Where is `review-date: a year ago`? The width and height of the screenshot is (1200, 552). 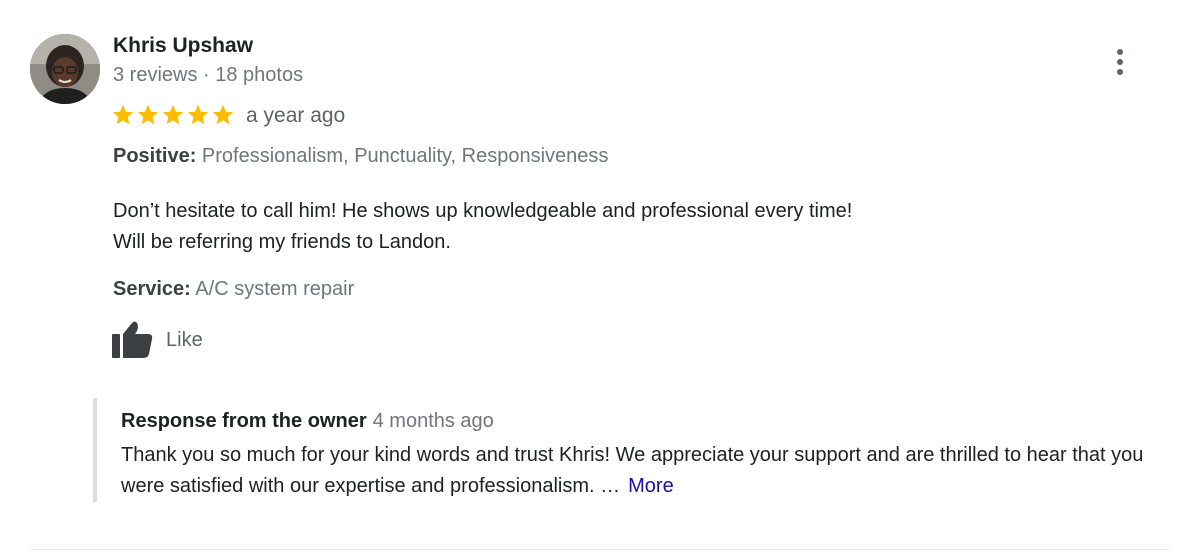 review-date: a year ago is located at coordinates (296, 115).